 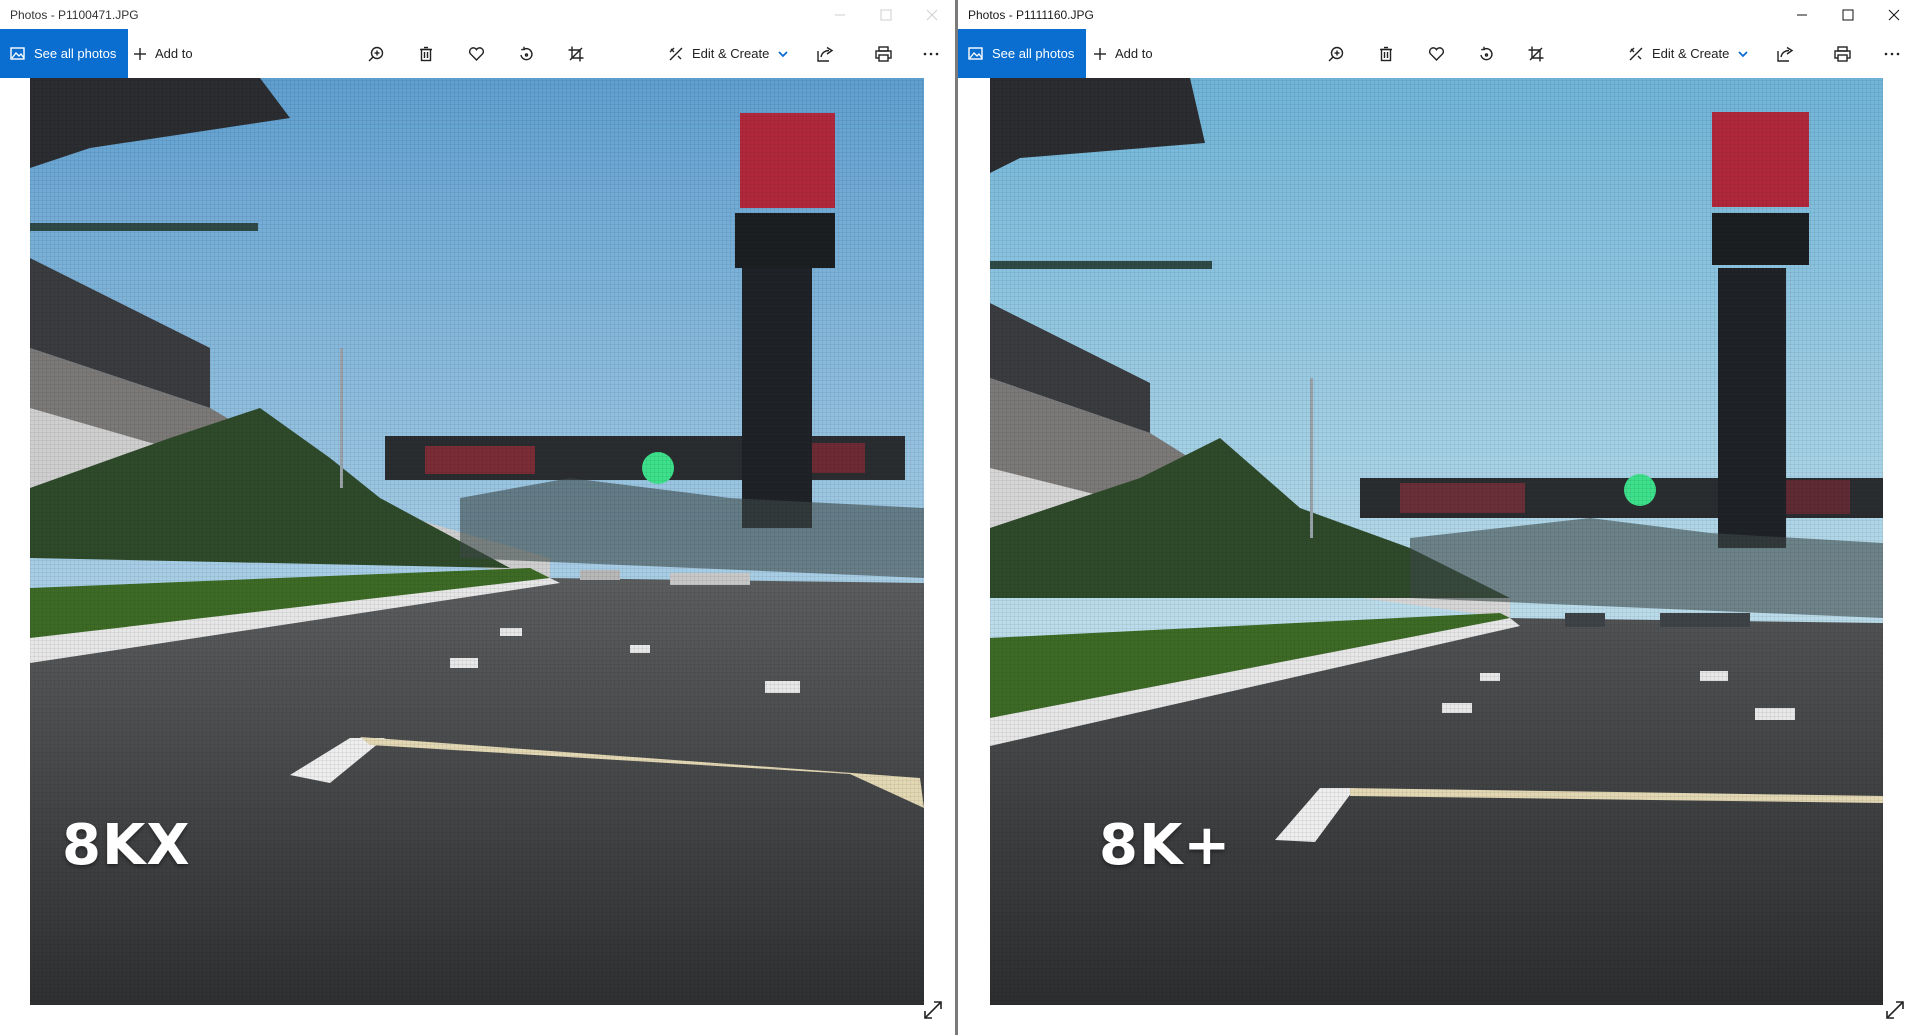 What do you see at coordinates (74, 14) in the screenshot?
I see `window-title: Photos - P1100471.JPG` at bounding box center [74, 14].